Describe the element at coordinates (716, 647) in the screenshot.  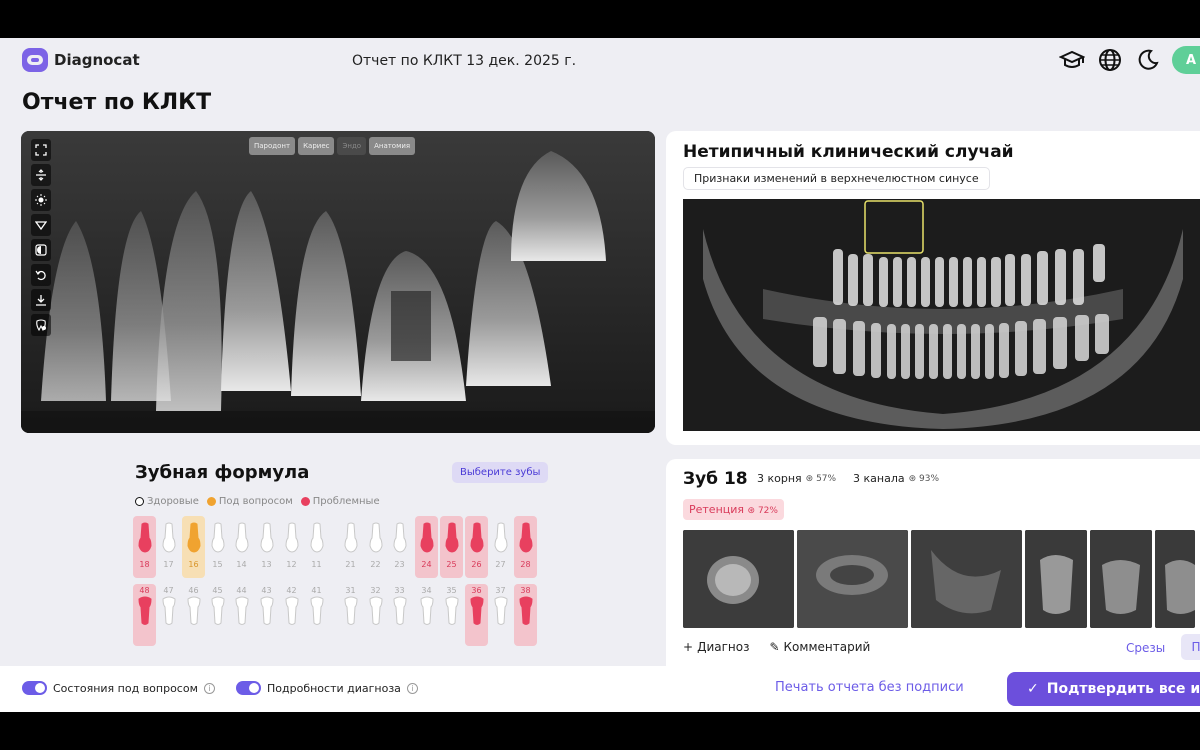
I see `add-diagnosis-button: + Диагноз` at that location.